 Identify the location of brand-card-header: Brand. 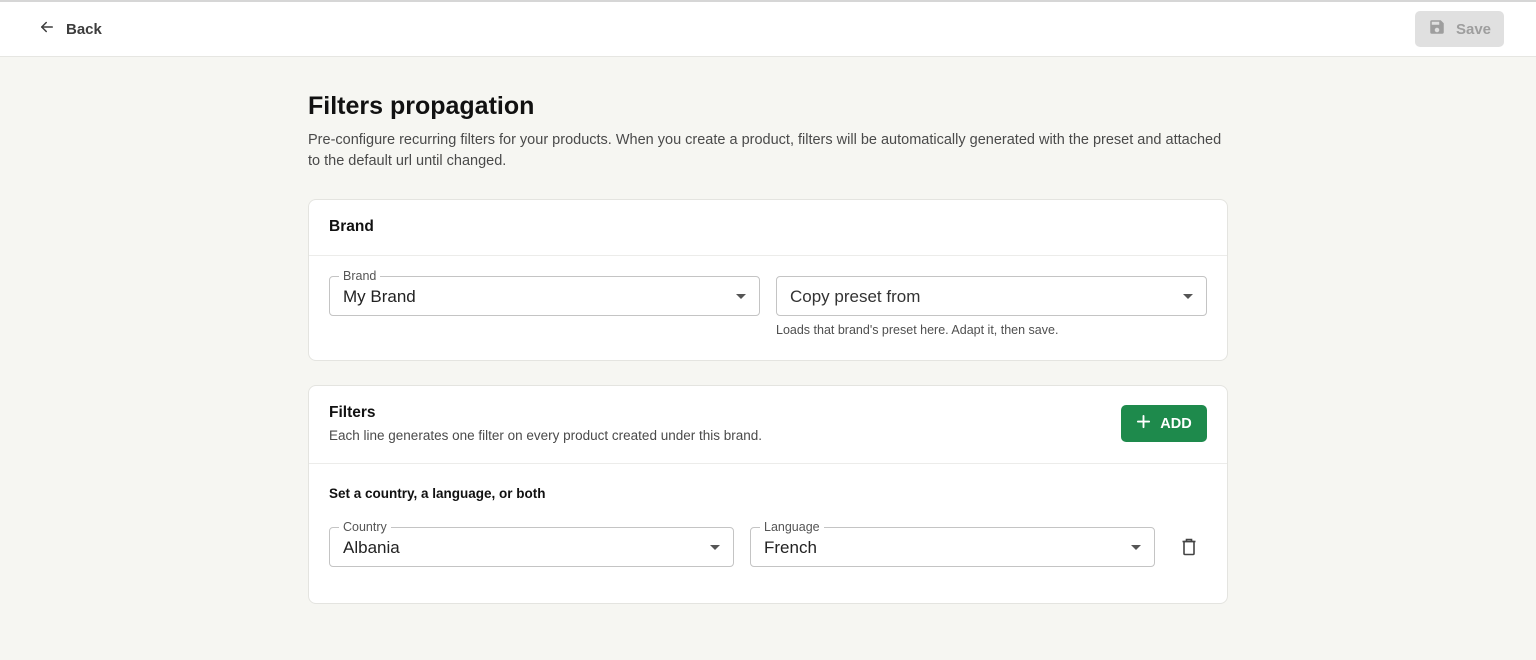
(768, 228).